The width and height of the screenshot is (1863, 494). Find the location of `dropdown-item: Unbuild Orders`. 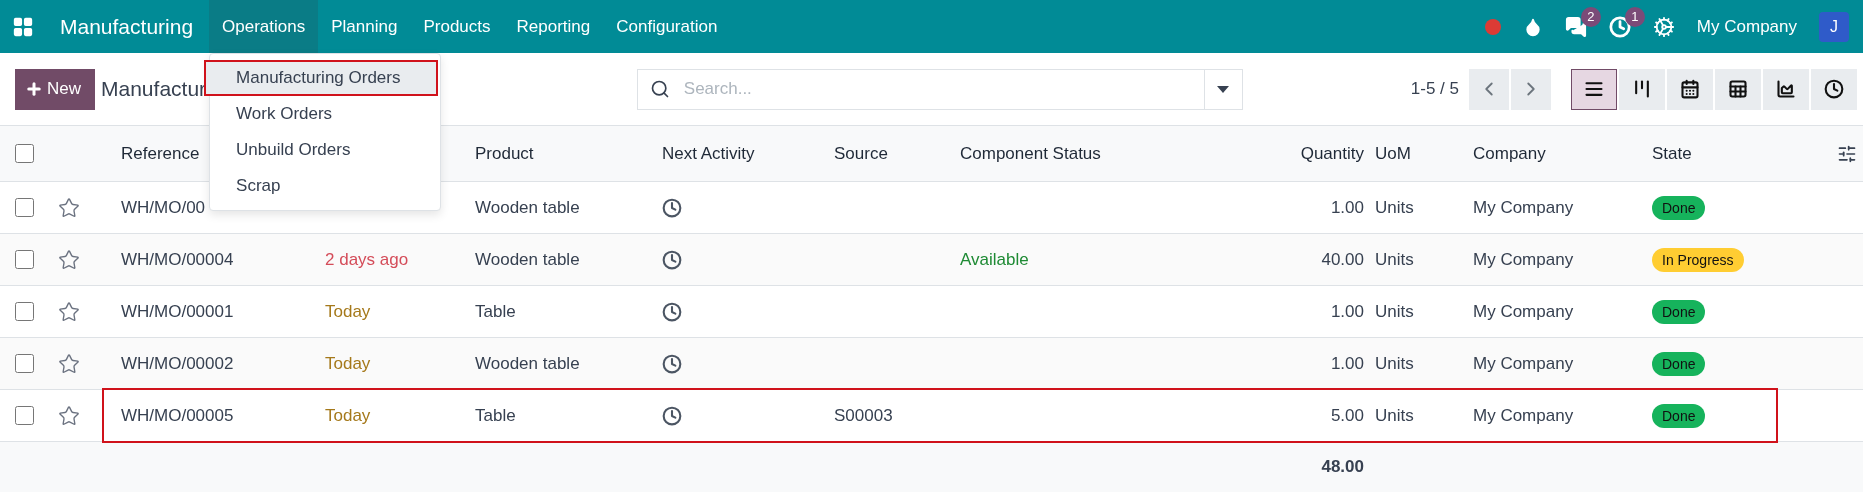

dropdown-item: Unbuild Orders is located at coordinates (321, 150).